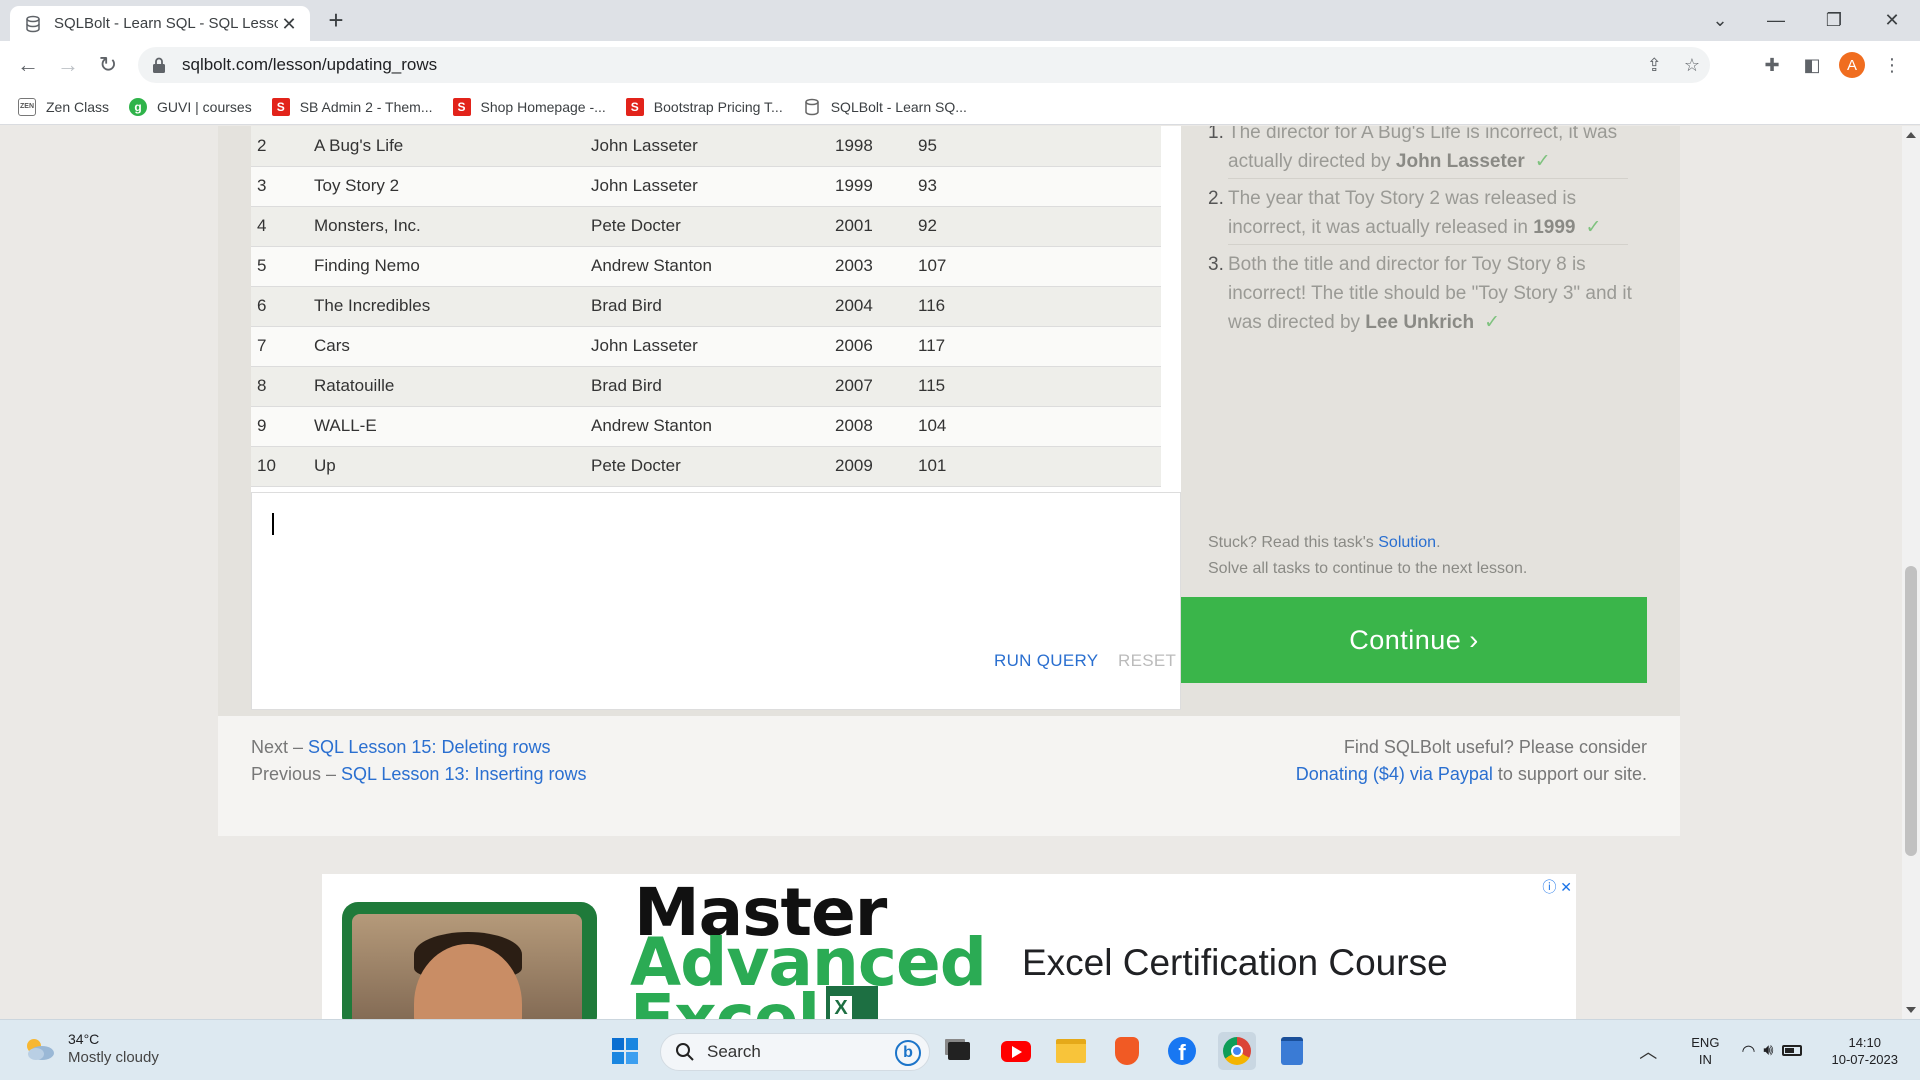 This screenshot has height=1080, width=1920. What do you see at coordinates (908, 1053) in the screenshot?
I see `bing-icon: b` at bounding box center [908, 1053].